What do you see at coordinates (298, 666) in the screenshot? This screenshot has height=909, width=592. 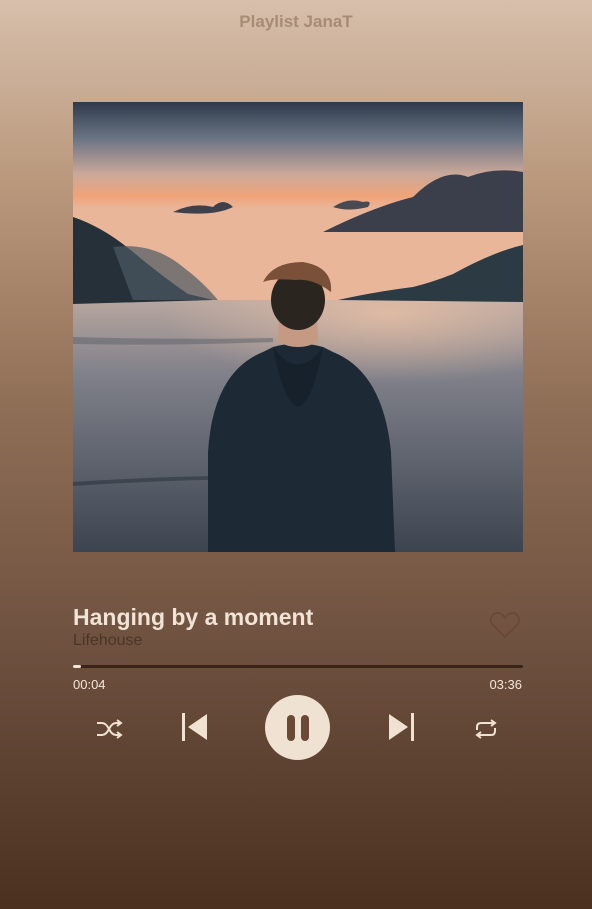 I see `progress-bar` at bounding box center [298, 666].